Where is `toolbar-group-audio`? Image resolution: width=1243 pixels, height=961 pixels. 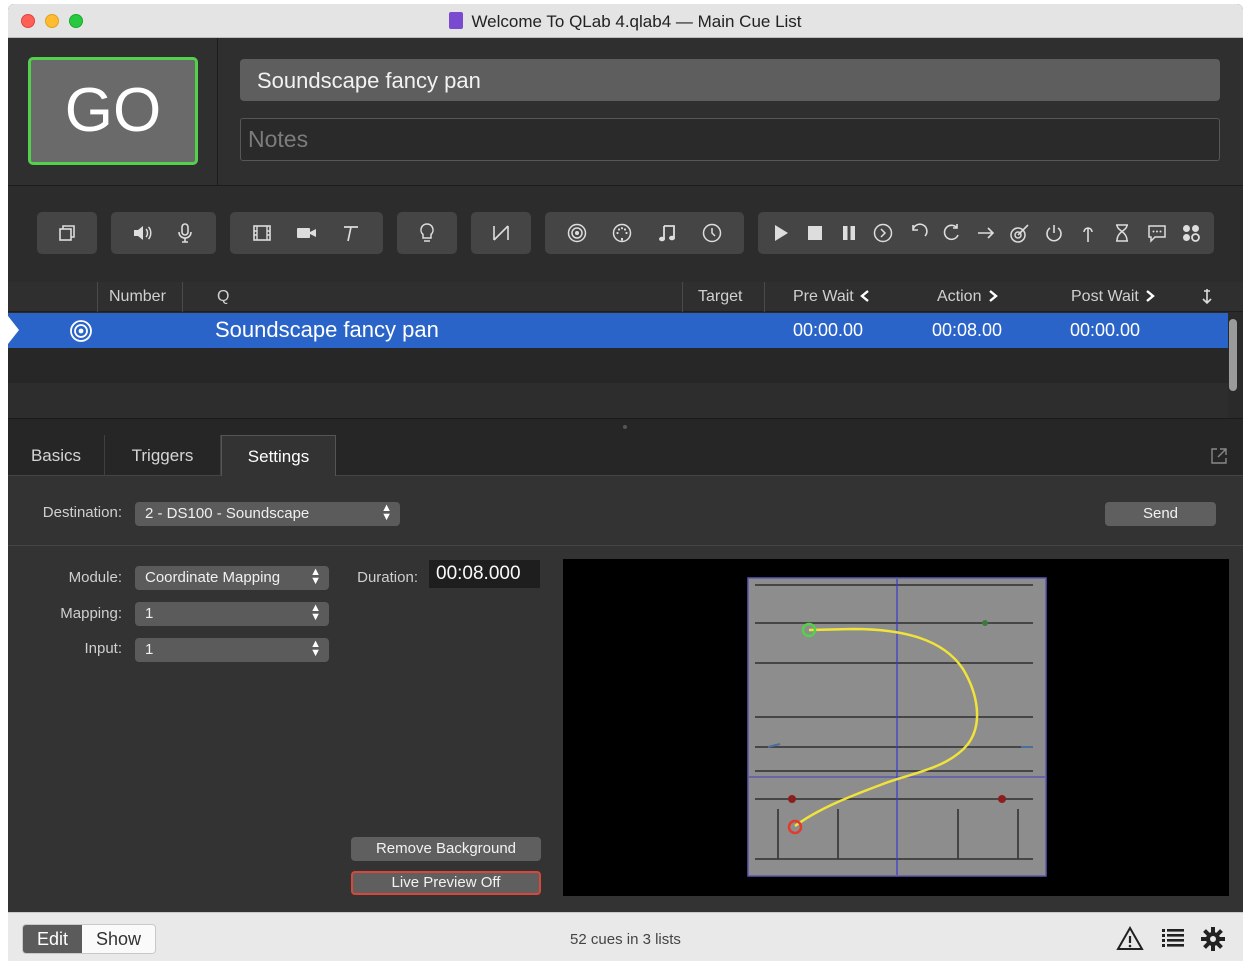
toolbar-group-audio is located at coordinates (163, 233).